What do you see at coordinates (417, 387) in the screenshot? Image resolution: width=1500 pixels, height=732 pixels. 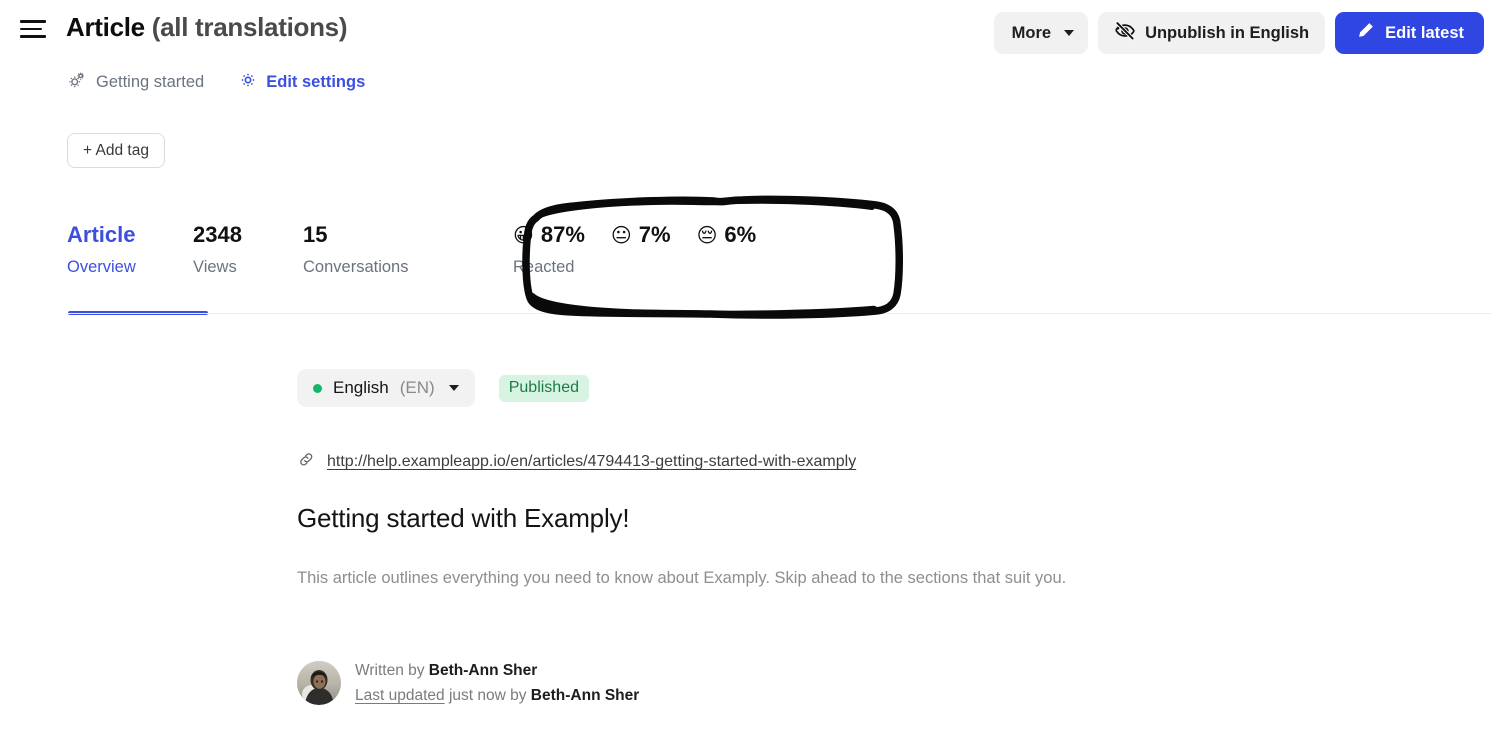 I see `language-code: (EN)` at bounding box center [417, 387].